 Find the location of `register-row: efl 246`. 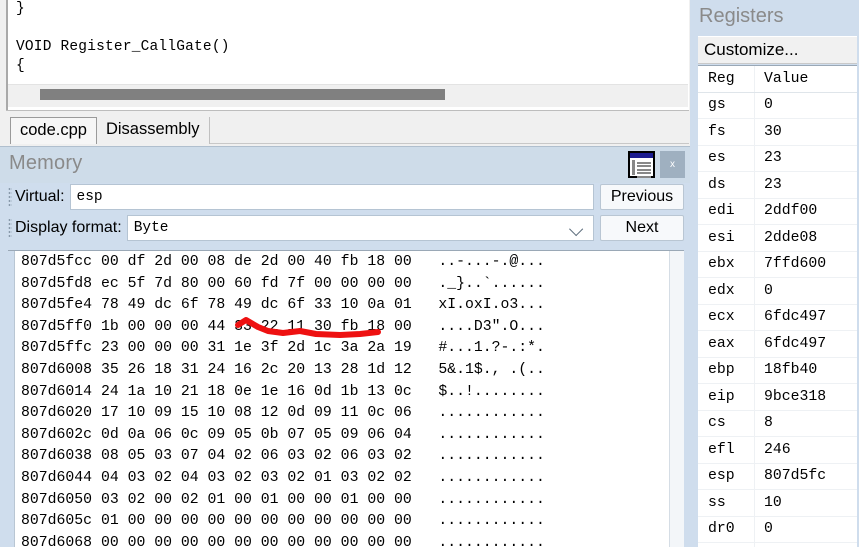

register-row: efl 246 is located at coordinates (777, 450).